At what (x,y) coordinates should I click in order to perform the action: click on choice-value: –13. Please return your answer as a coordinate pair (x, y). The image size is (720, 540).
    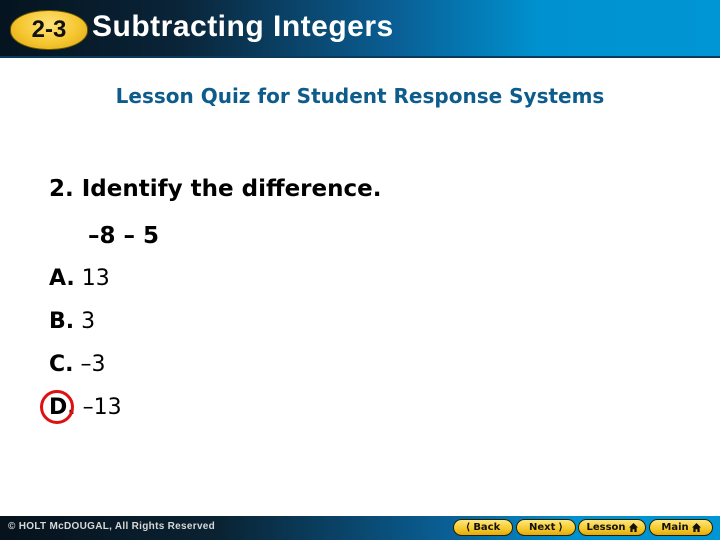
    Looking at the image, I should click on (102, 407).